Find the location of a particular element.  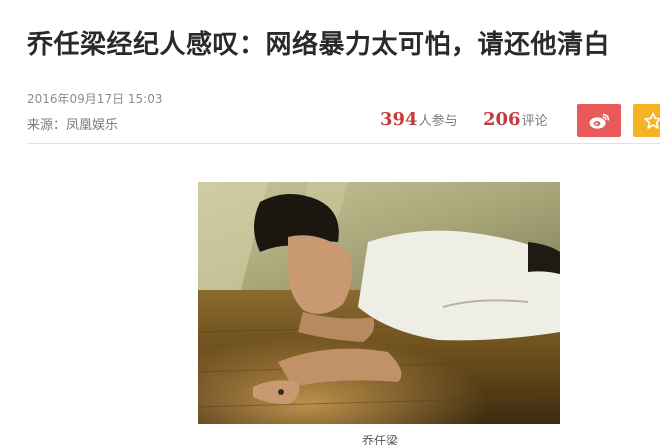

participants-stat: 394 人参与 is located at coordinates (419, 119).